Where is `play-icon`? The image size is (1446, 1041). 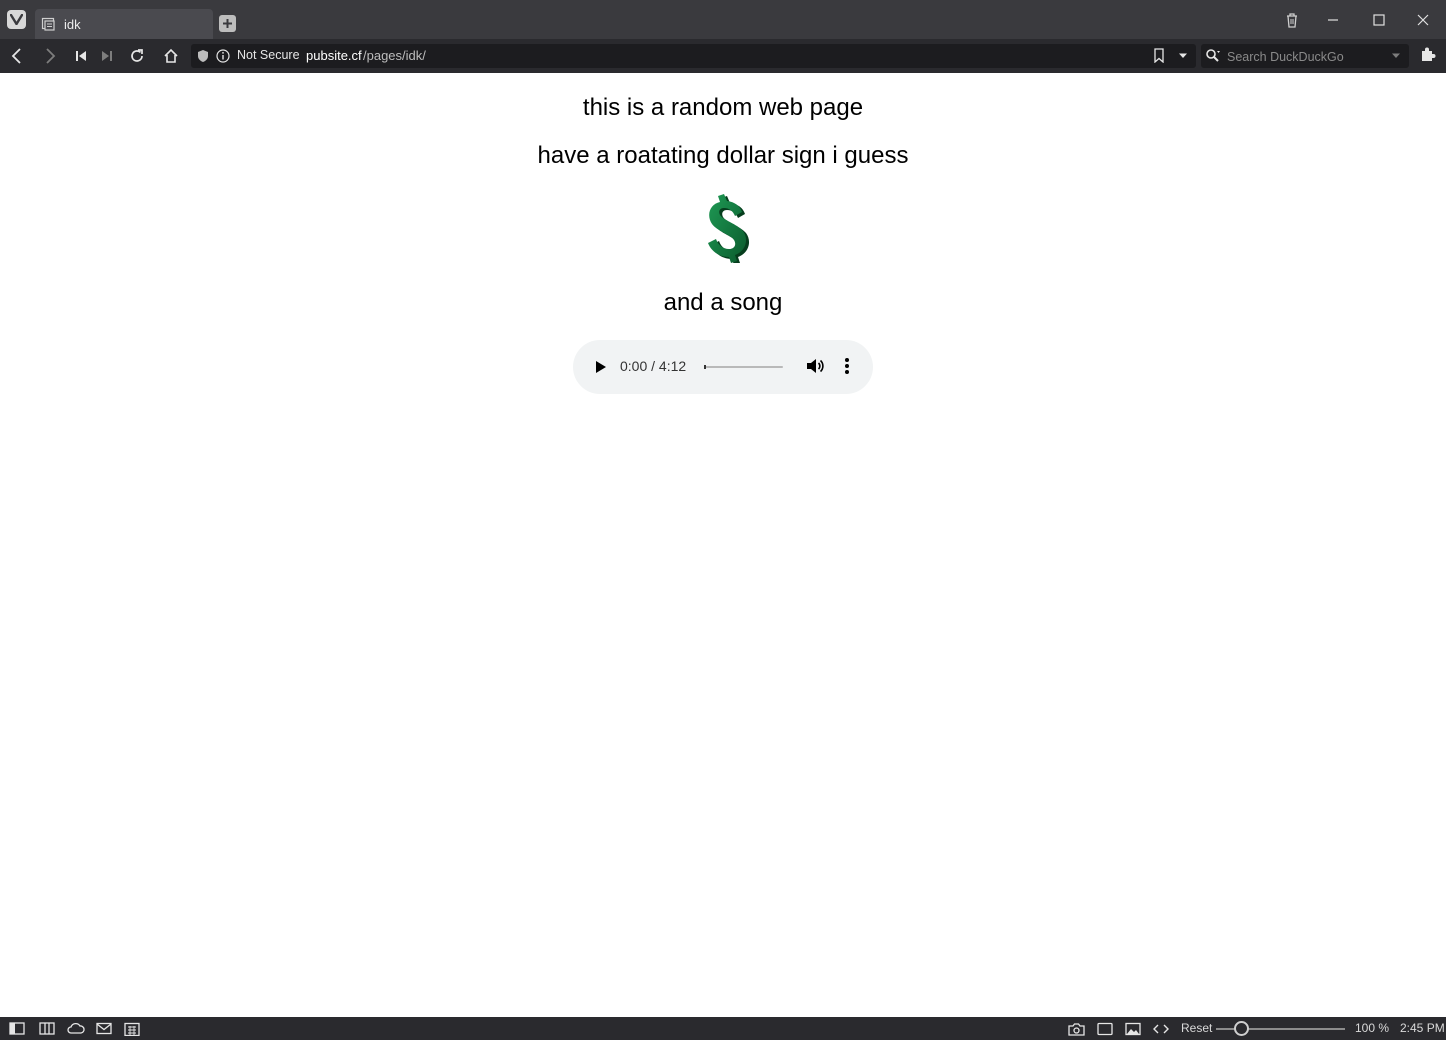 play-icon is located at coordinates (600, 367).